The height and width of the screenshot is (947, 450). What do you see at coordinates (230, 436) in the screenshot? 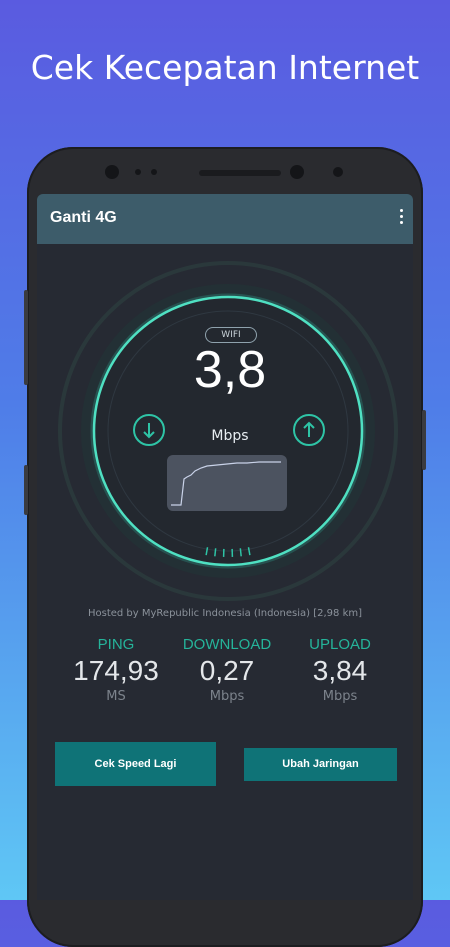
I see `current-speed-unit: Mbps` at bounding box center [230, 436].